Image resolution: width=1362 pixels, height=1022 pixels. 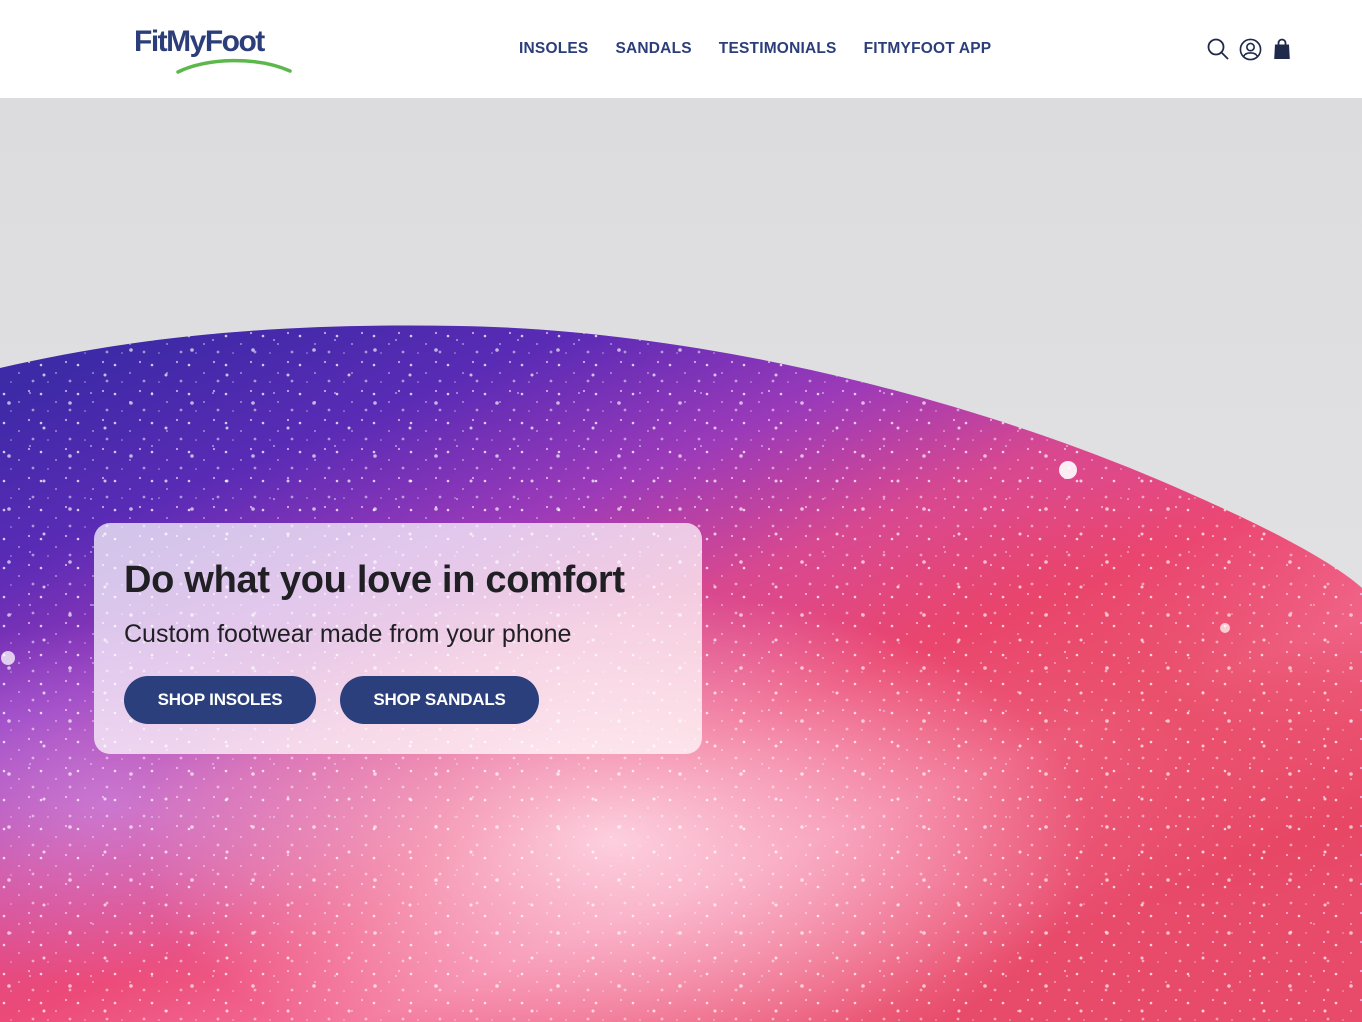 I want to click on hero-subtitle: Custom footwear made from your phone, so click(x=348, y=634).